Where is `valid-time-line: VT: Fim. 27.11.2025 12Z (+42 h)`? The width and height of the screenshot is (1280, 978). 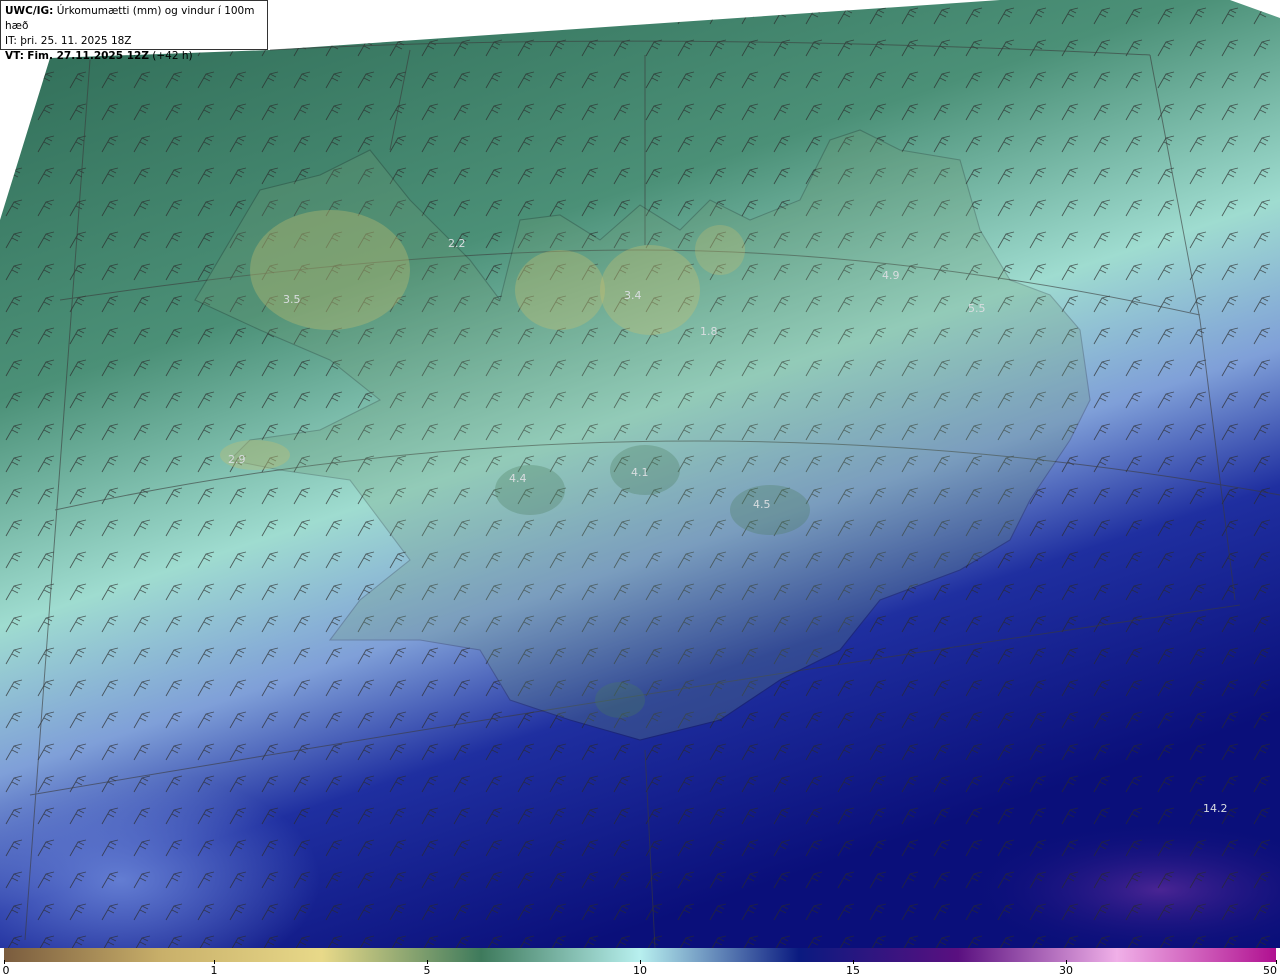 valid-time-line: VT: Fim. 27.11.2025 12Z (+42 h) is located at coordinates (134, 56).